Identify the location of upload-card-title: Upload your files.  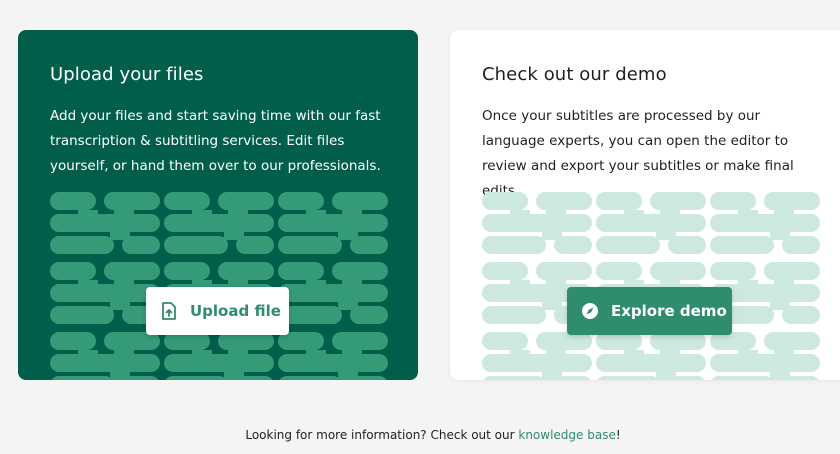
(127, 74).